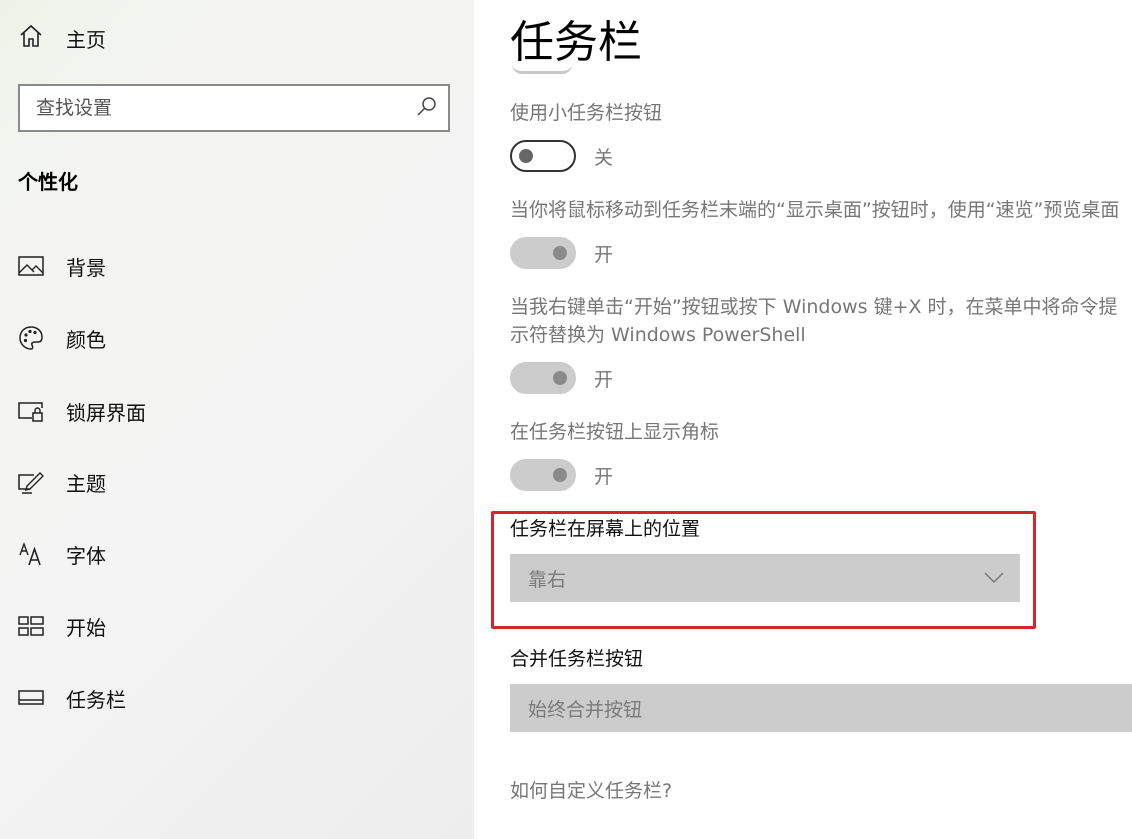 This screenshot has height=839, width=1132. Describe the element at coordinates (427, 108) in the screenshot. I see `search-icon` at that location.